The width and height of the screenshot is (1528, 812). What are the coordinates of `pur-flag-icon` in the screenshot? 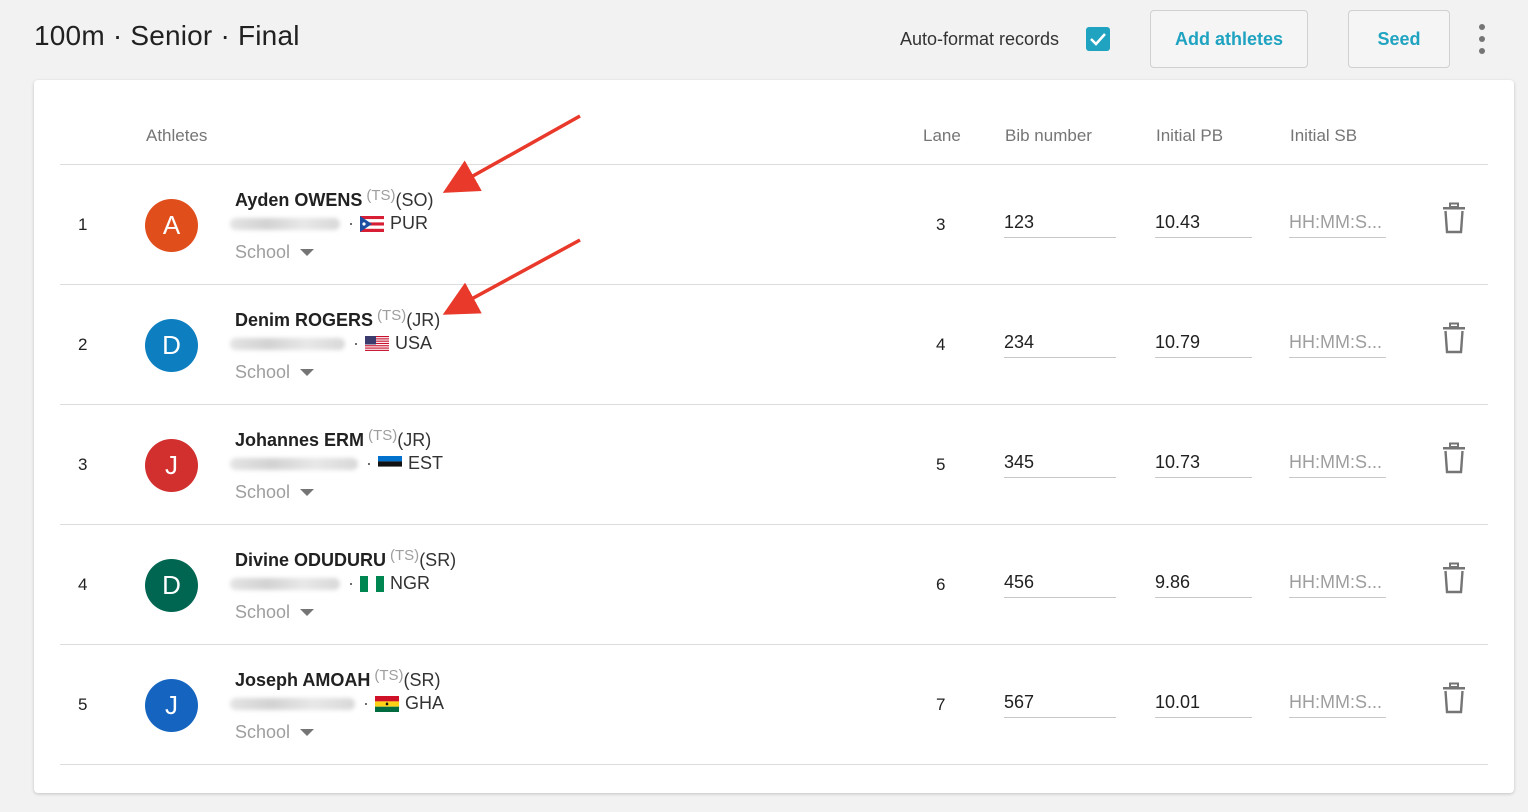 It's located at (375, 223).